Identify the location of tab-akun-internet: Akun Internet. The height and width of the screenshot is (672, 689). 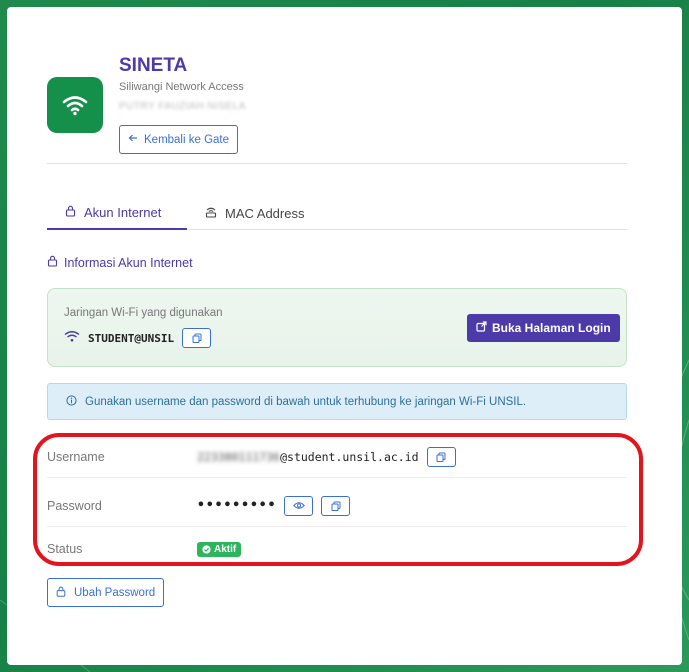
(117, 213).